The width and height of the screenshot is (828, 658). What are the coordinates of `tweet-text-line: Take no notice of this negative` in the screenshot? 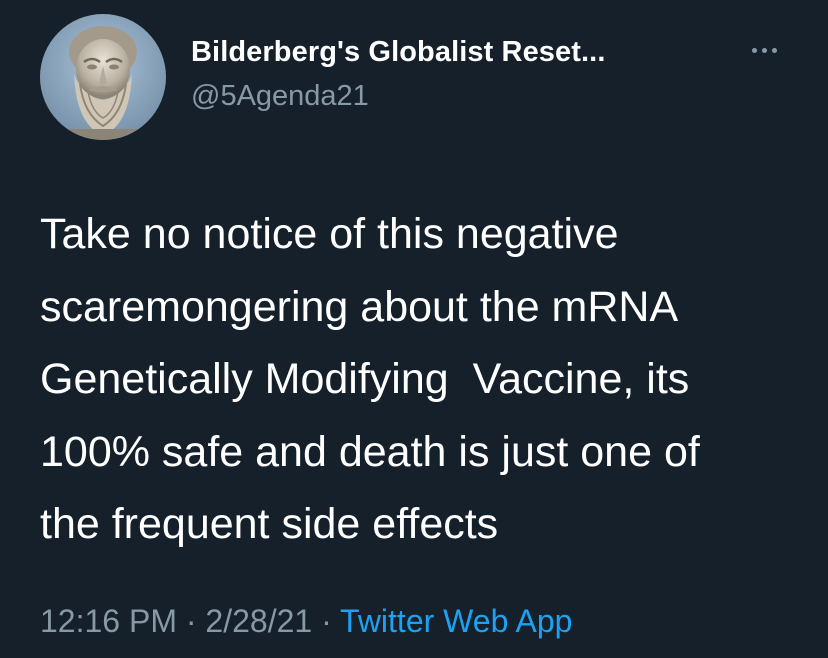 It's located at (329, 234).